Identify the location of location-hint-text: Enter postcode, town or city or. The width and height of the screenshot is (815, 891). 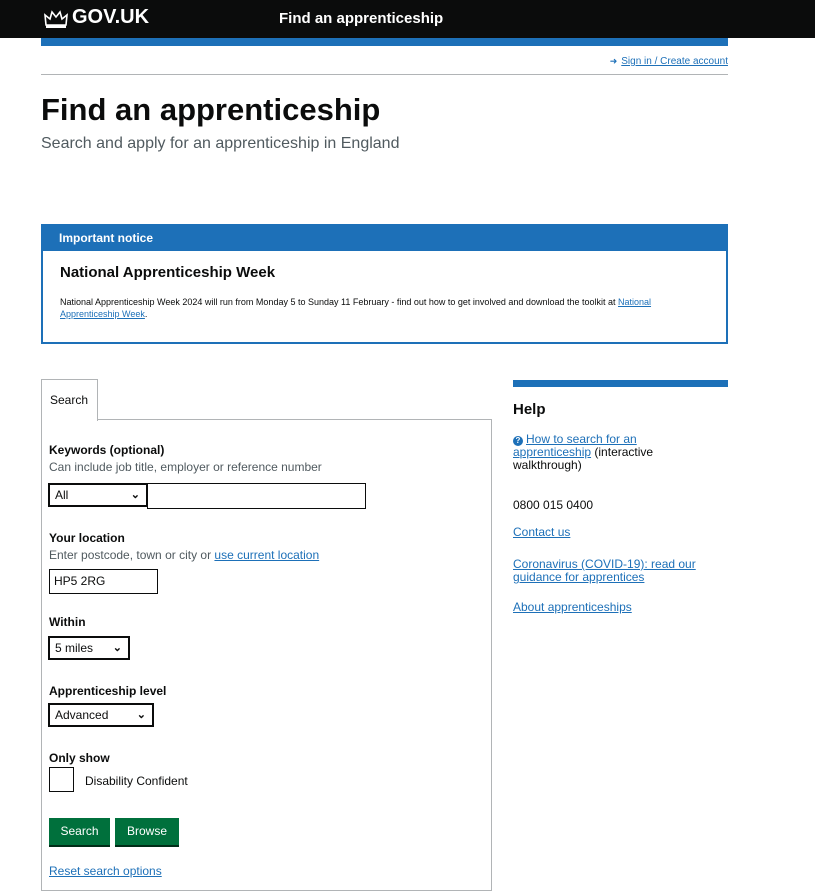
(132, 555).